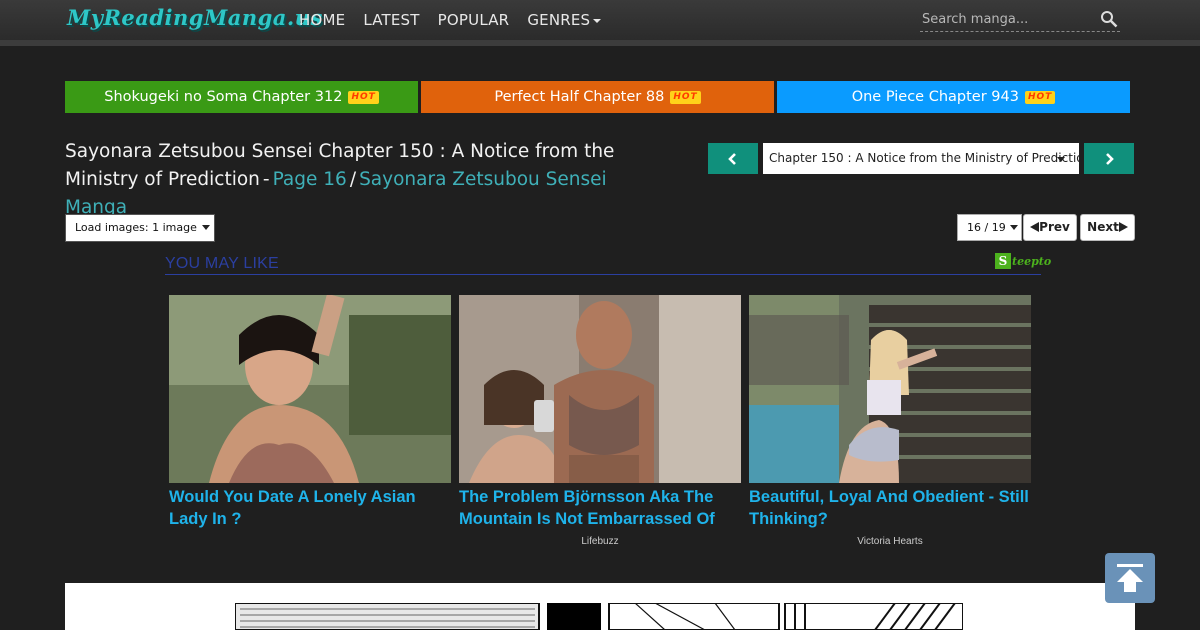 The image size is (1200, 630). I want to click on recommend-card: Would You Date A Lonely Asian Lady In ?, so click(310, 415).